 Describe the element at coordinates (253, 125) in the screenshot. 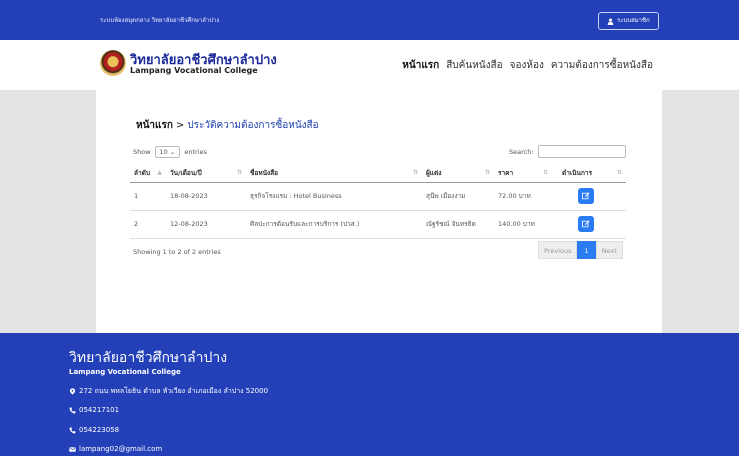

I see `breadcrumb-current: ประวัติความต้องการซื้อหนังสือ` at that location.